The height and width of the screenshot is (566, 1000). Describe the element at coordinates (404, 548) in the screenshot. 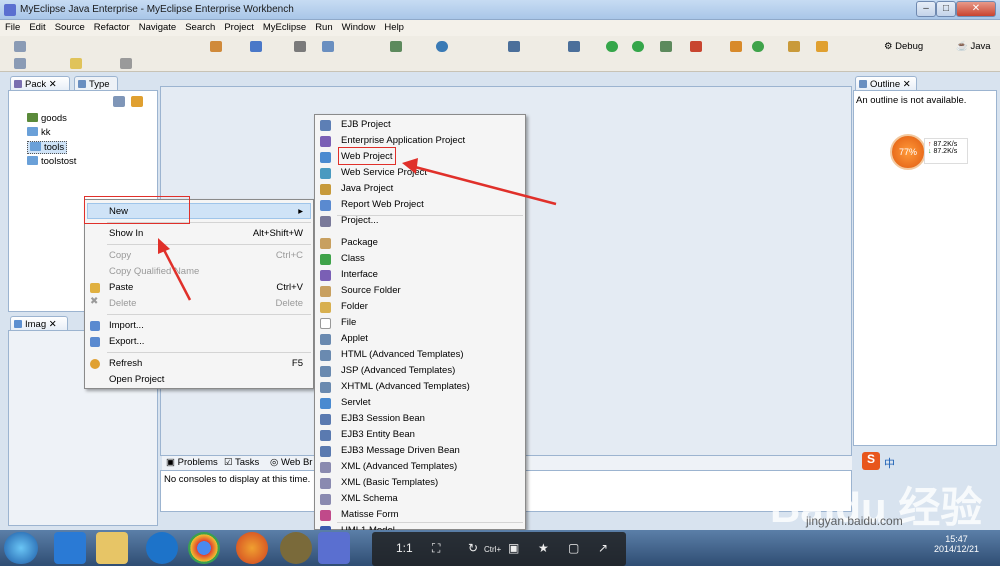

I see `zoom-ratio-button: 1:1` at that location.